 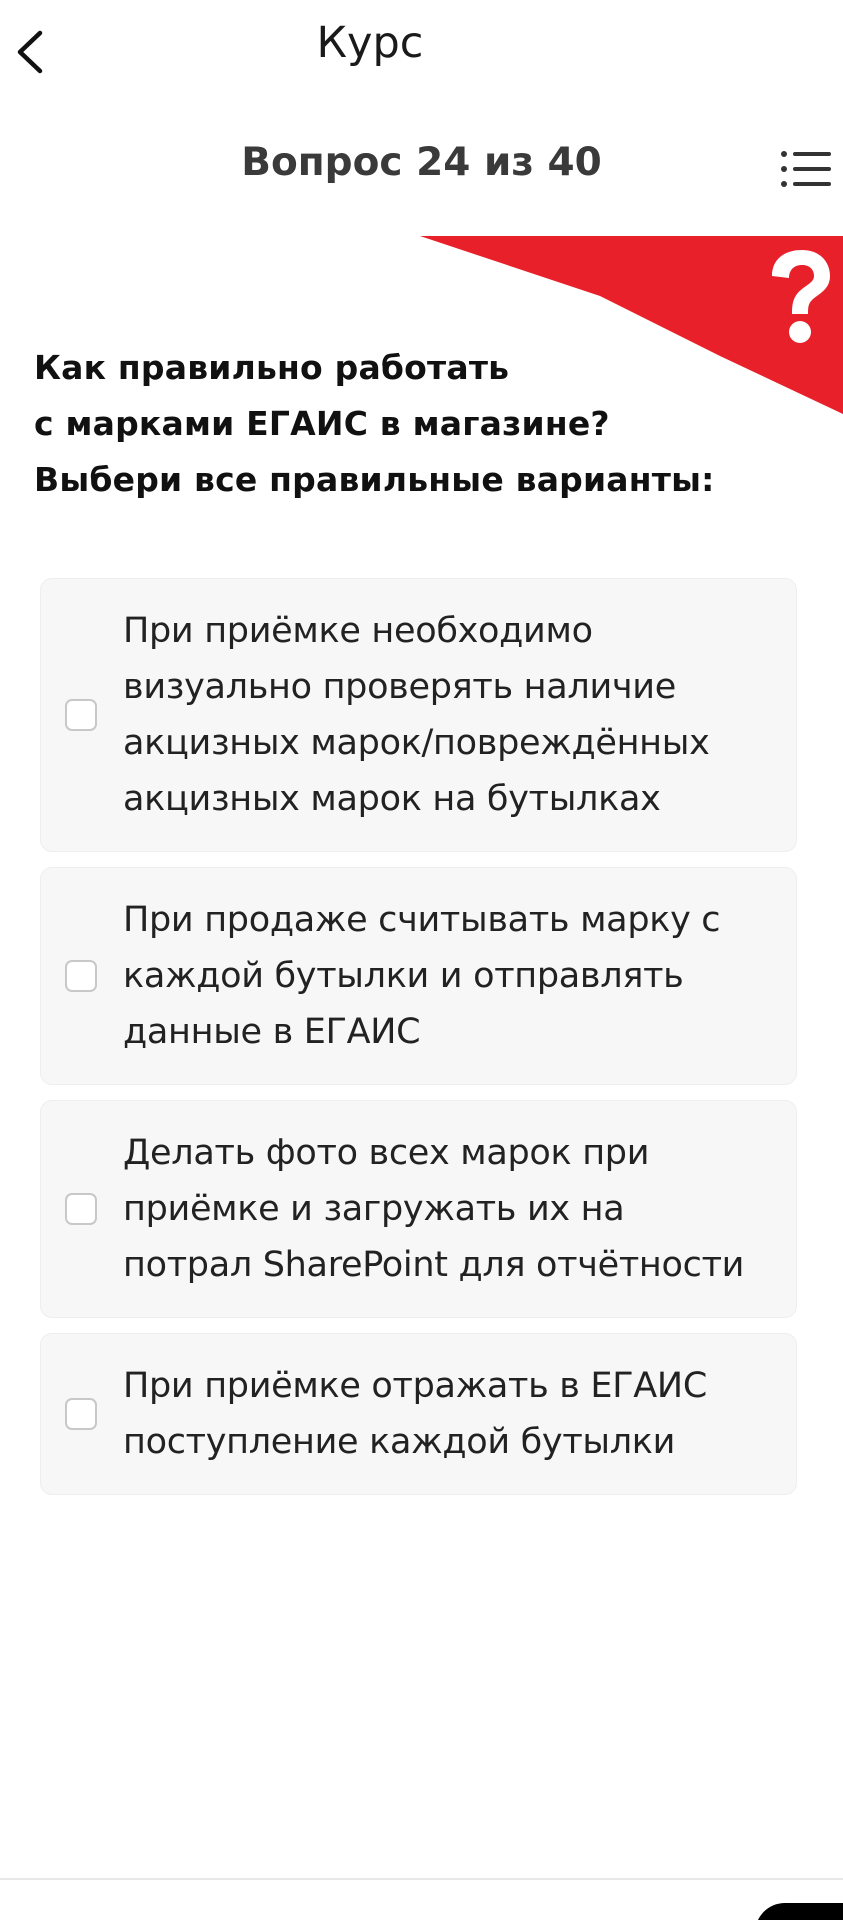 I want to click on question-list-button, so click(x=806, y=169).